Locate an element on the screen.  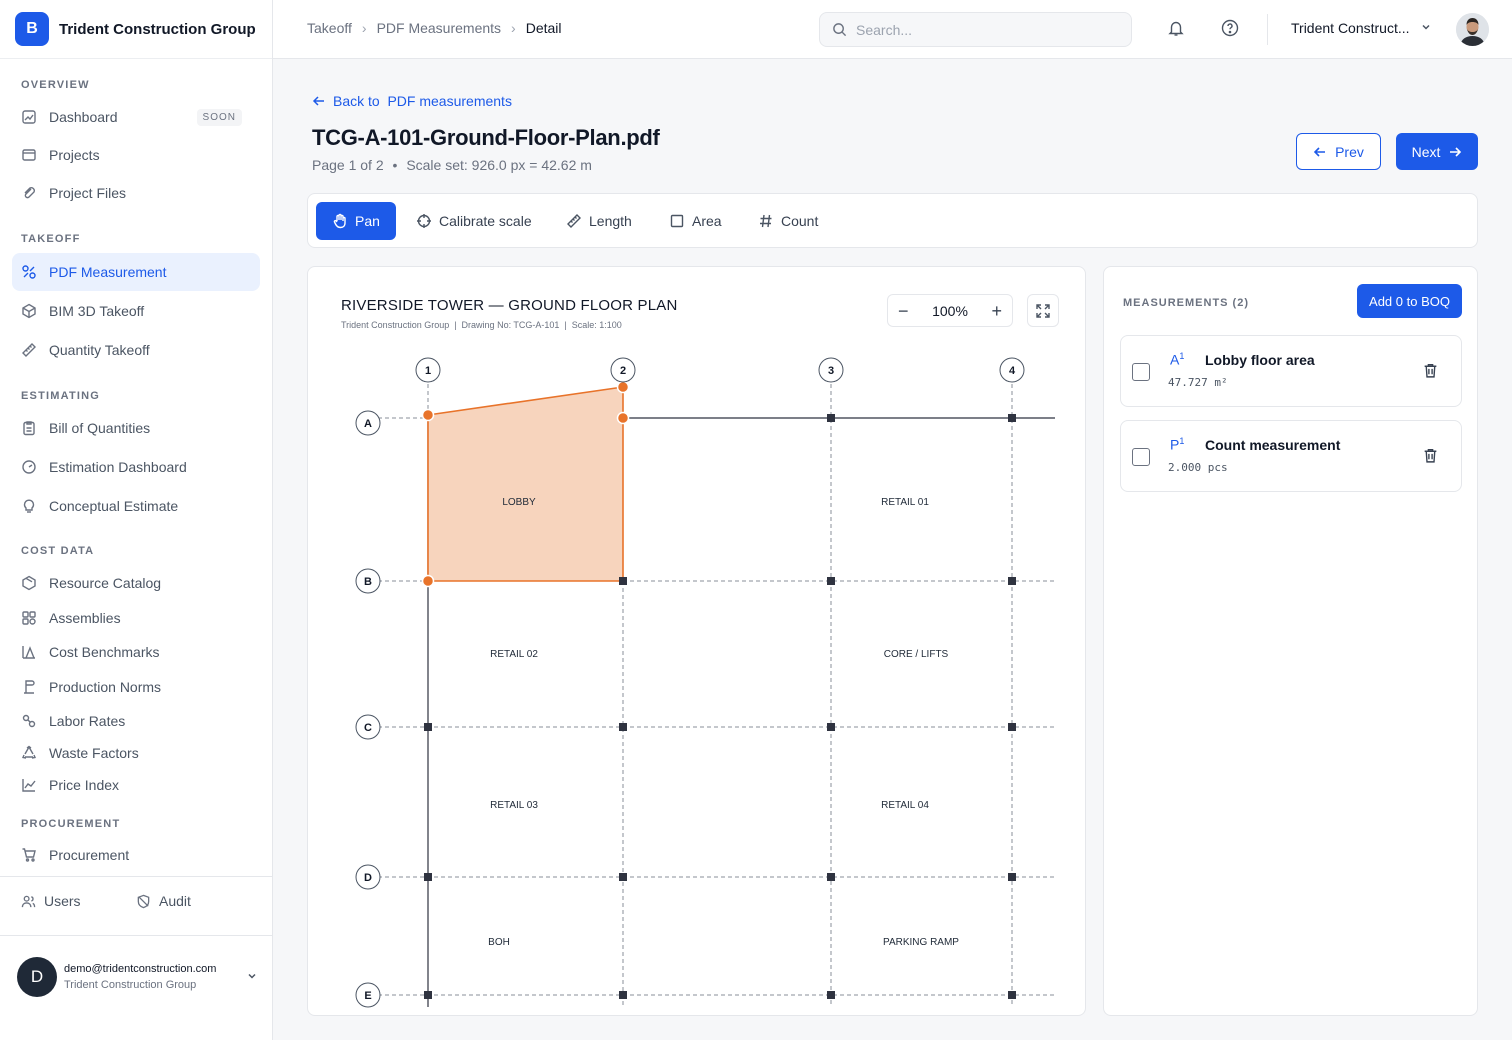
sidebar-item-conceptual-estimate: Conceptual Estimate is located at coordinates (136, 506).